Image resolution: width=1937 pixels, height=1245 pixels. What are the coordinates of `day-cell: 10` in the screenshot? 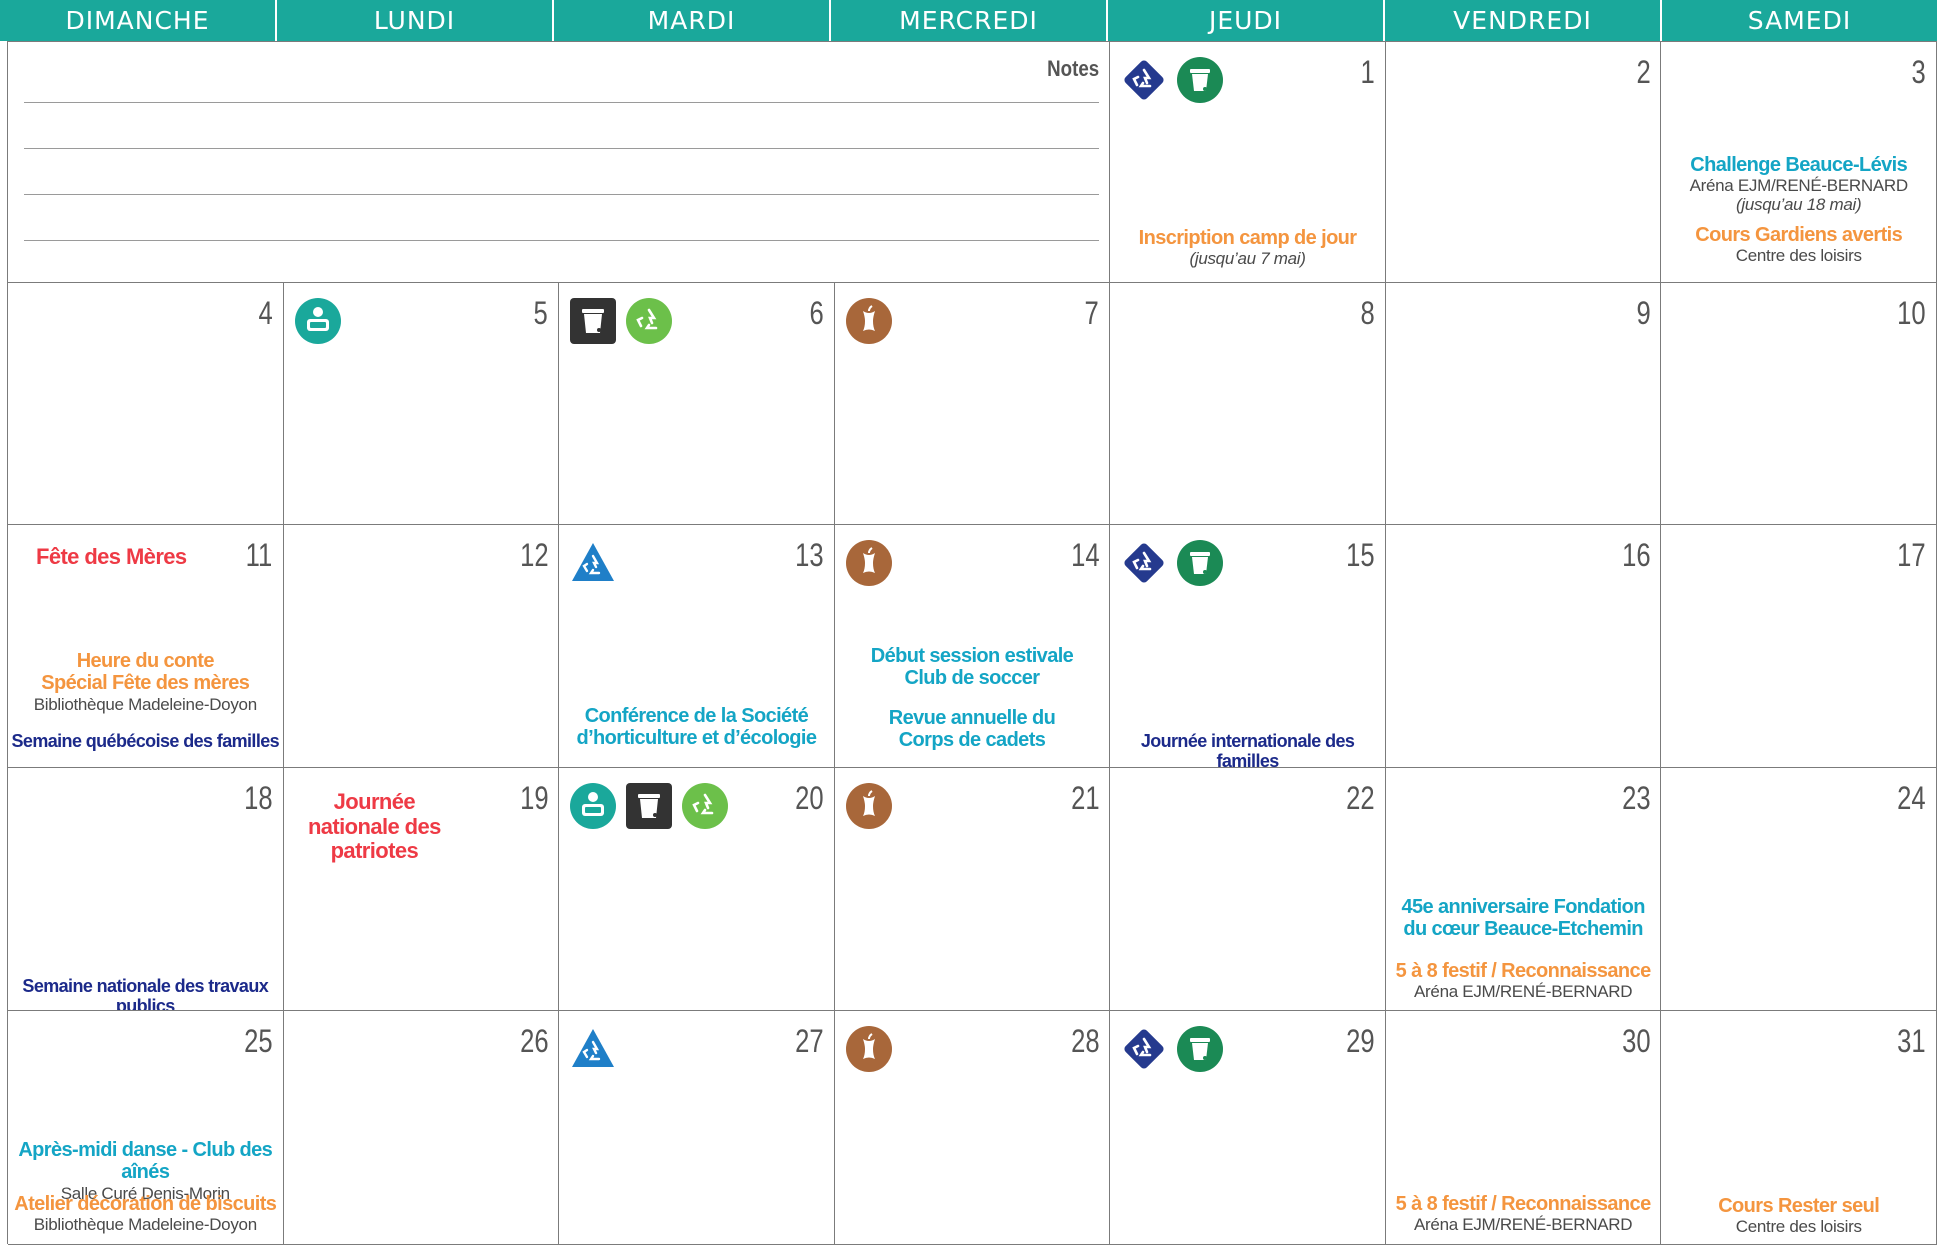 It's located at (1799, 404).